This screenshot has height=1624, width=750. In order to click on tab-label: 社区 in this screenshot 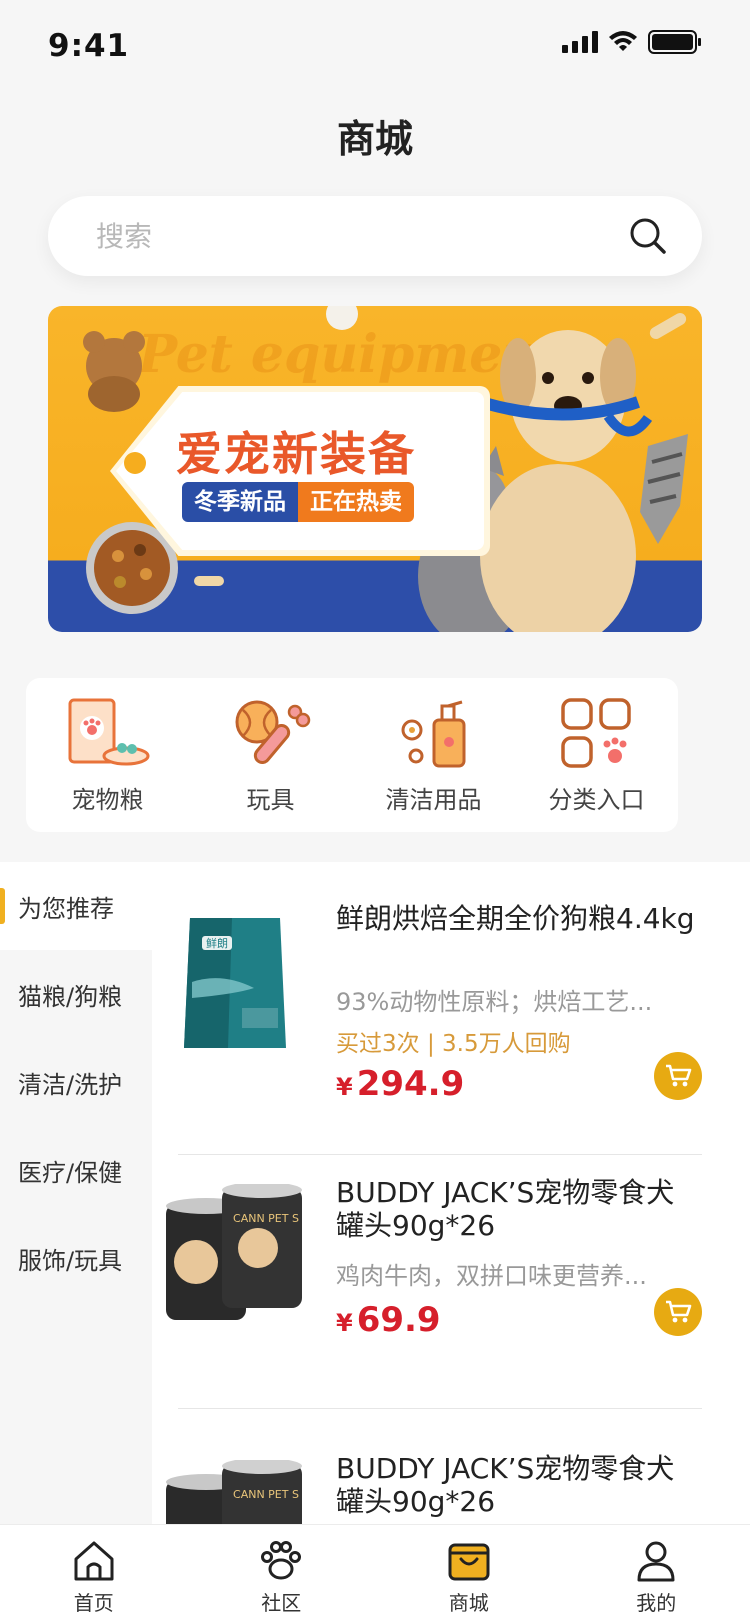, I will do `click(281, 1603)`.